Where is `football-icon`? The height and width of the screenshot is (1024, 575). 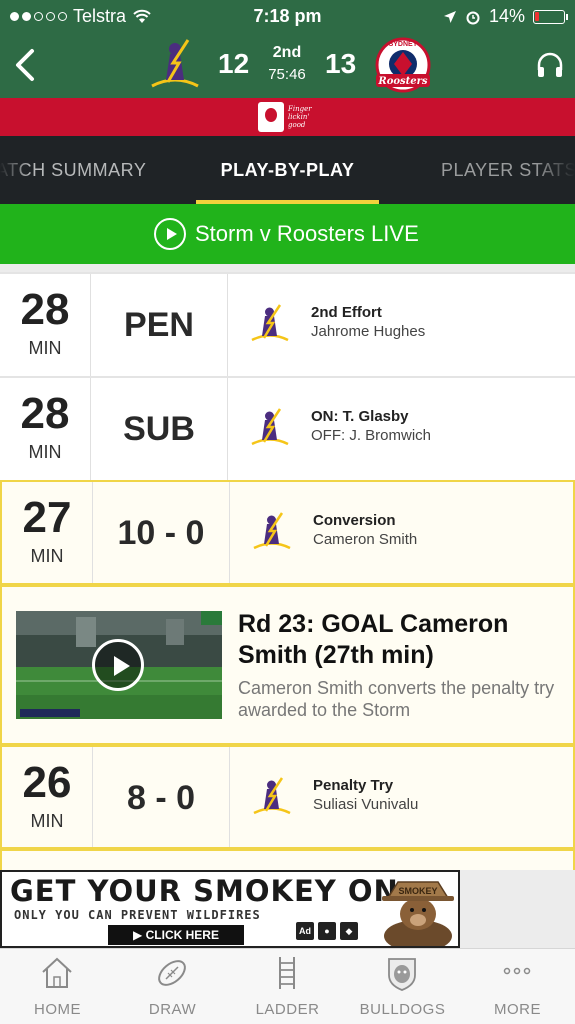 football-icon is located at coordinates (172, 973).